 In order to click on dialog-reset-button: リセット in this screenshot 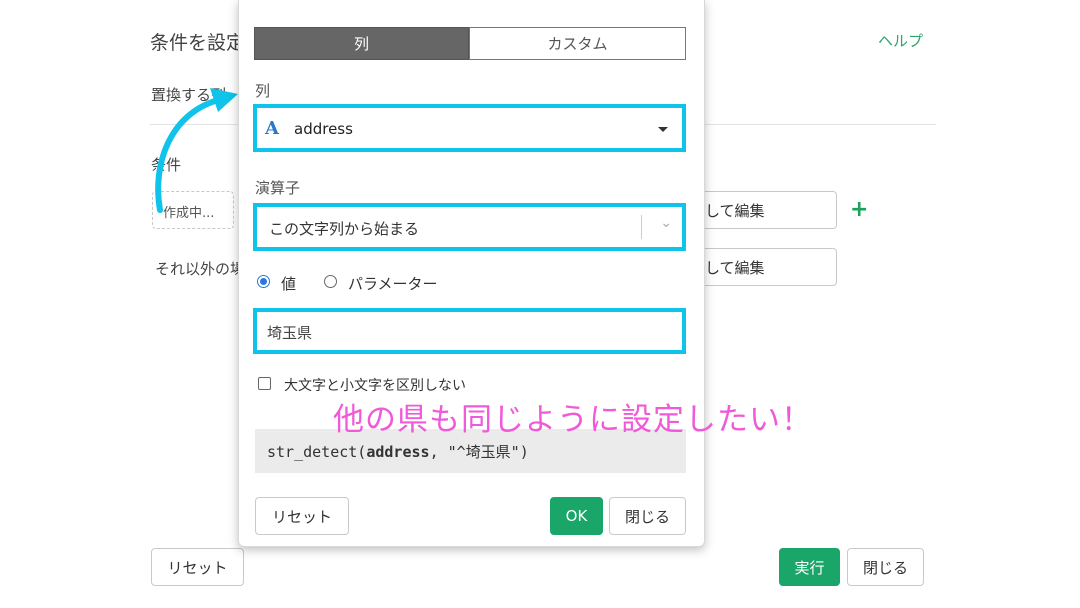, I will do `click(197, 567)`.